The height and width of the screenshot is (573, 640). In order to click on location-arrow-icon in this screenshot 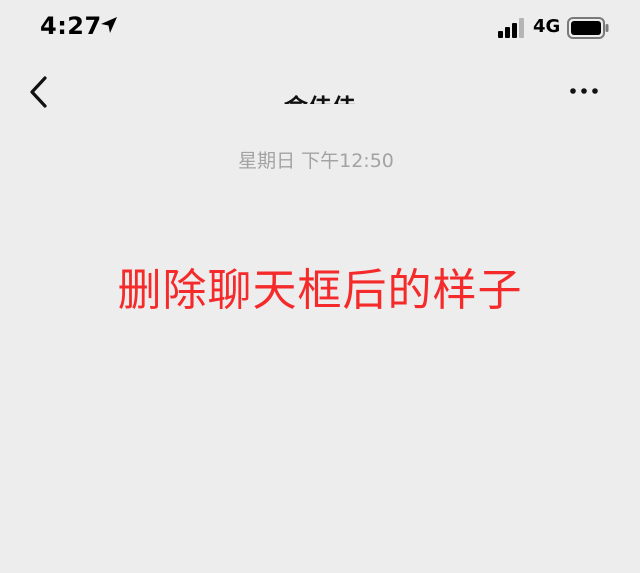, I will do `click(109, 25)`.